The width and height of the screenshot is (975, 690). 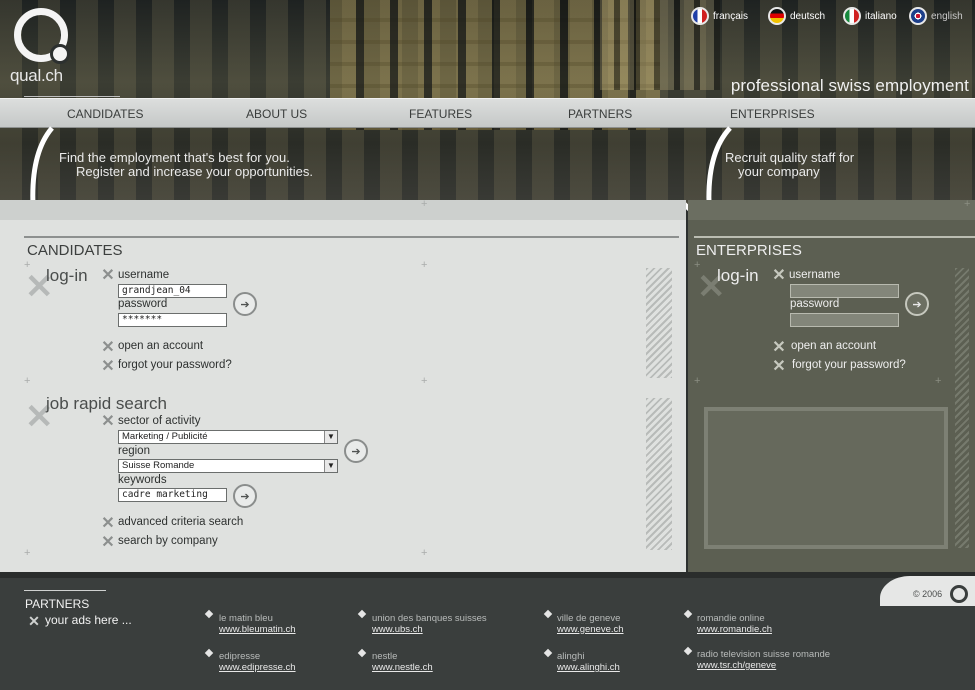 I want to click on sector-select: Marketing / Publicité ▼, so click(x=228, y=437).